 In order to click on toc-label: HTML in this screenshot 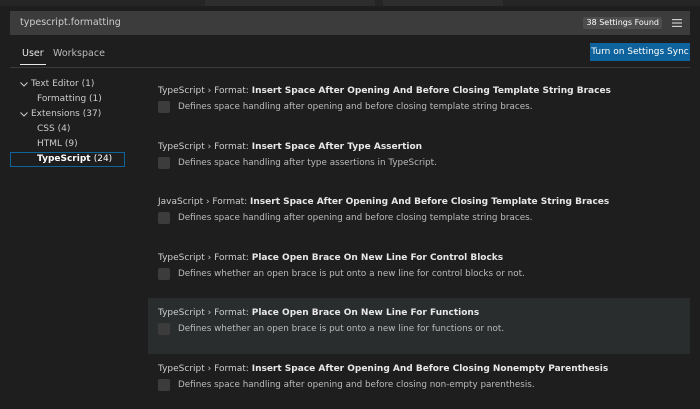, I will do `click(49, 144)`.